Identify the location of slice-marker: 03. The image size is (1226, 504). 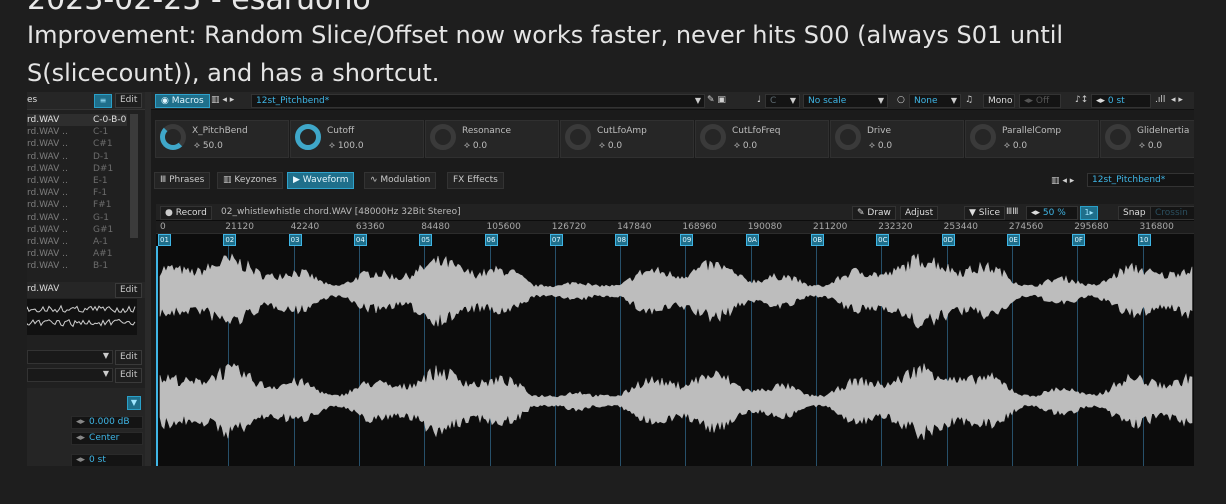
(295, 240).